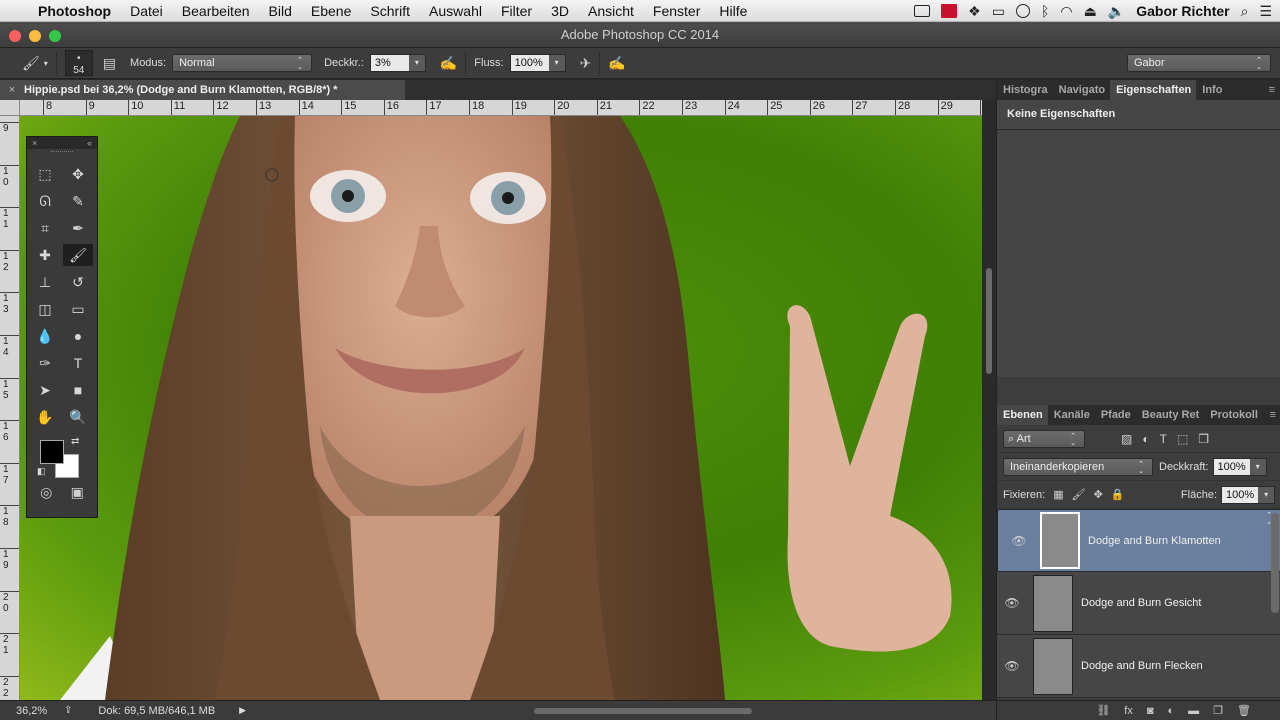 The height and width of the screenshot is (720, 1280). Describe the element at coordinates (34, 143) in the screenshot. I see `close-tools-icon: ×` at that location.